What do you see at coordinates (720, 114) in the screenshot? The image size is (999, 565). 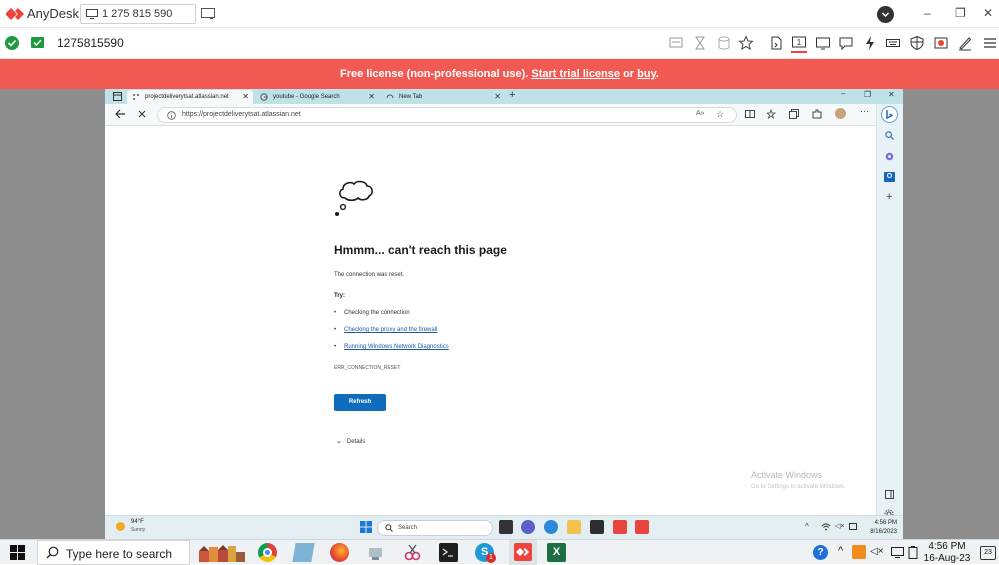 I see `favorite-star-icon: ☆` at bounding box center [720, 114].